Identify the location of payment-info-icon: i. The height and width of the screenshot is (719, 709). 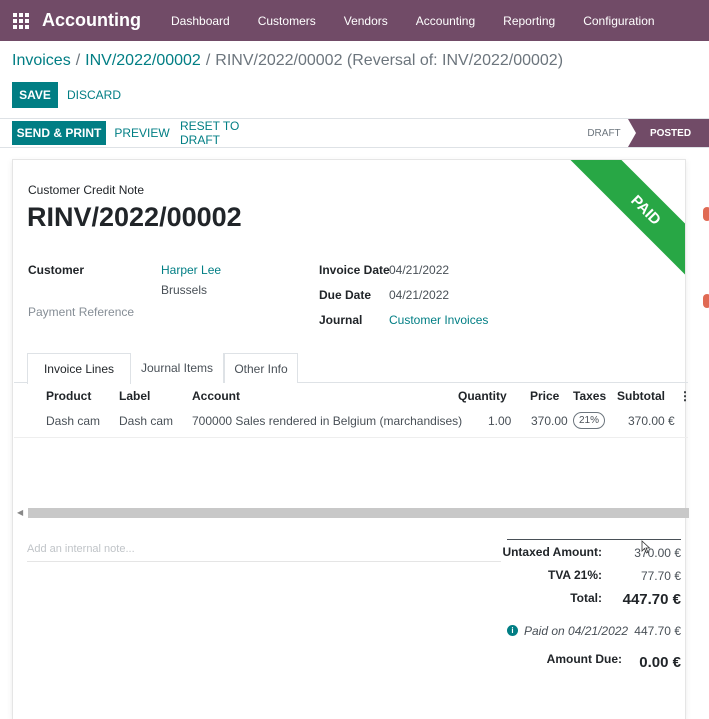
(512, 630).